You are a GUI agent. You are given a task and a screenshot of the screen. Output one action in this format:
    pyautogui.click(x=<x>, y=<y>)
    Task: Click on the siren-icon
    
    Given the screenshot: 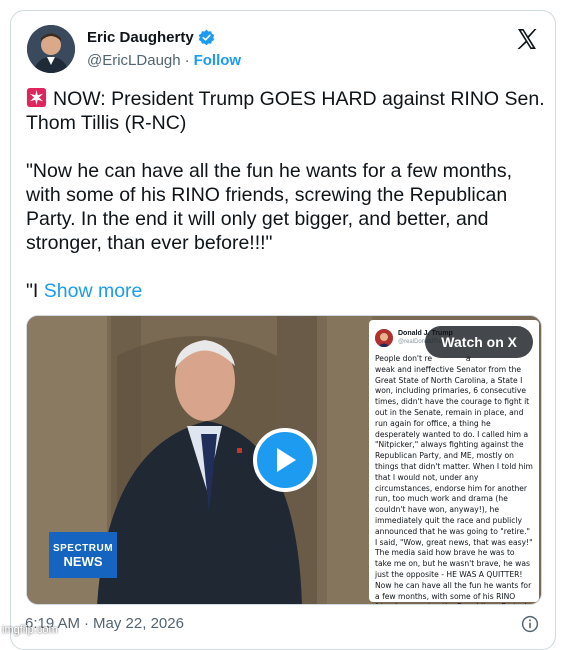 What is the action you would take?
    pyautogui.click(x=36, y=97)
    